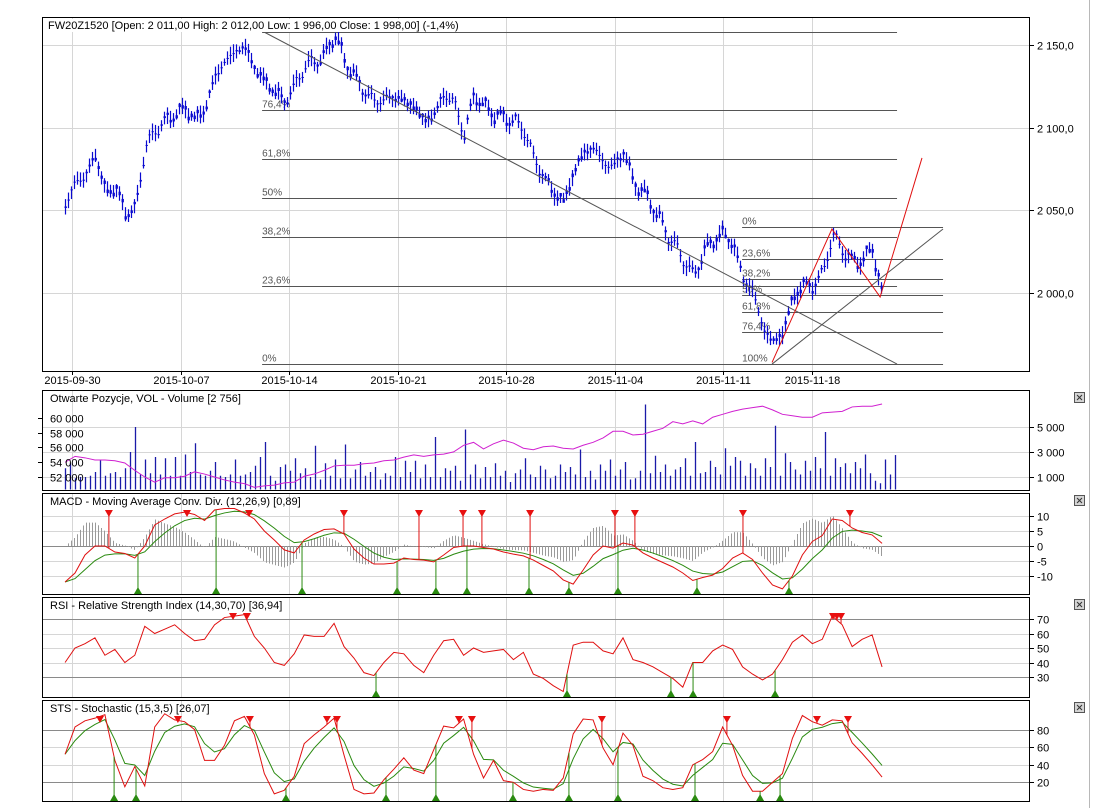 Image resolution: width=1094 pixels, height=808 pixels. I want to click on y-tick-label: -10, so click(1045, 578).